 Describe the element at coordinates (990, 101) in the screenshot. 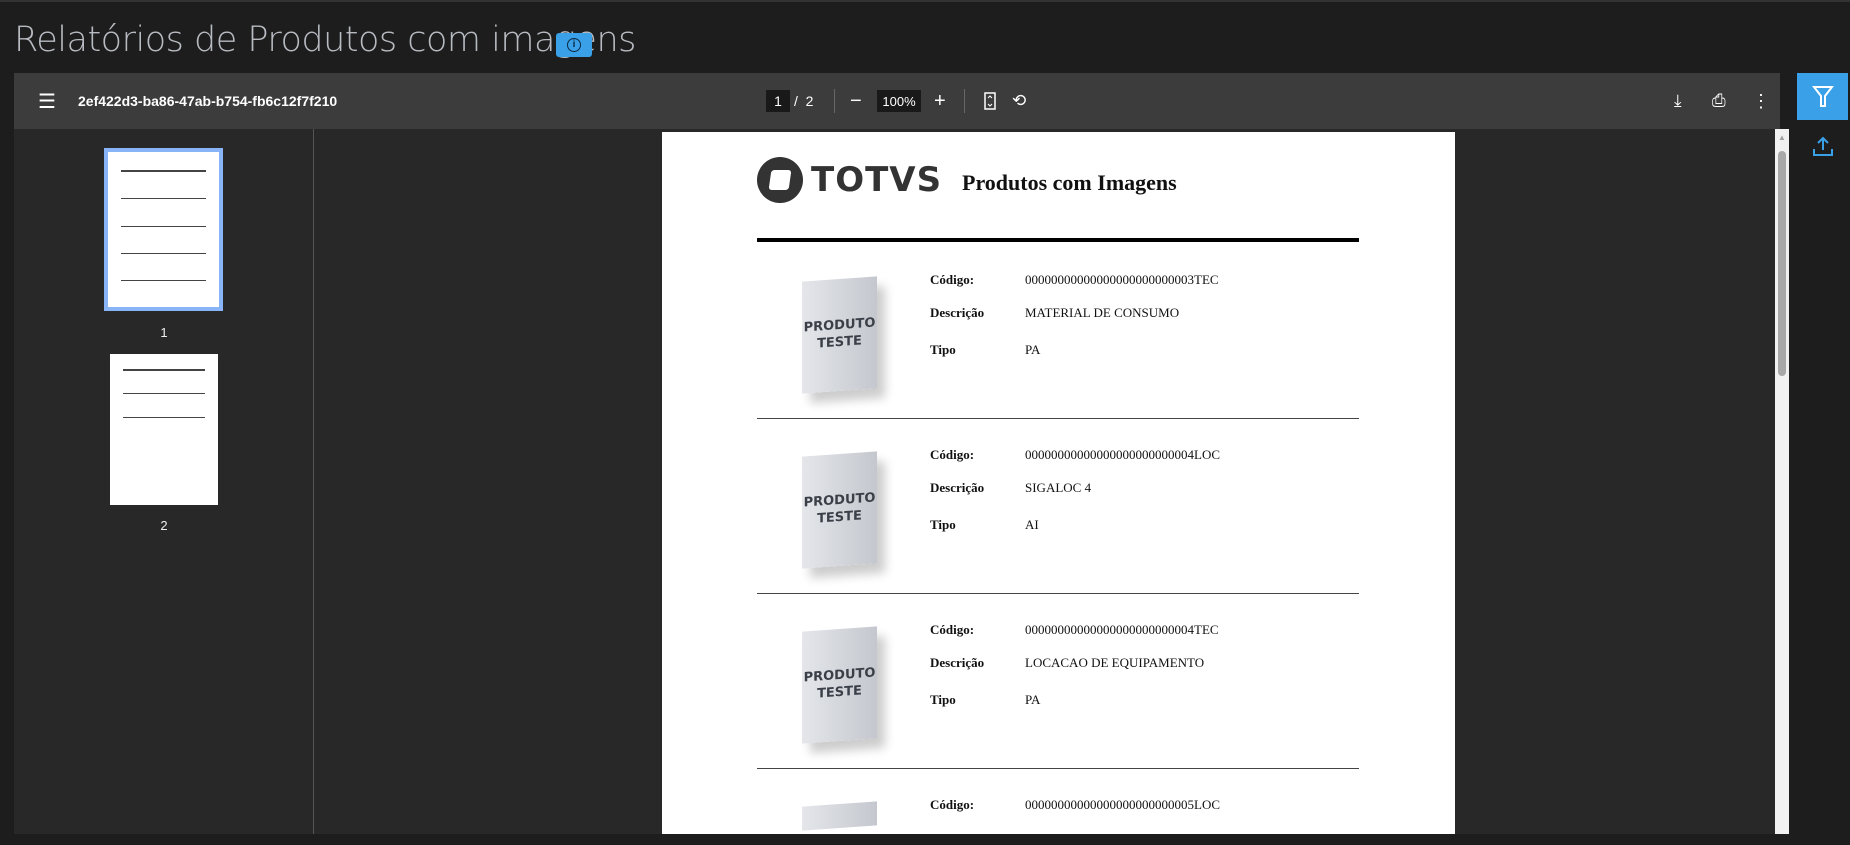

I see `fit-page-icon` at that location.